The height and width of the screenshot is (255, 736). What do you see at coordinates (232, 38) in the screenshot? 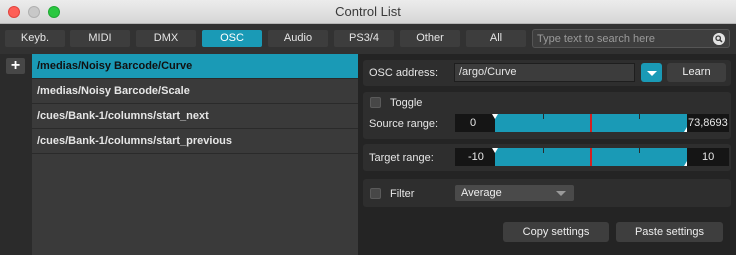
I see `tab-osc: OSC` at bounding box center [232, 38].